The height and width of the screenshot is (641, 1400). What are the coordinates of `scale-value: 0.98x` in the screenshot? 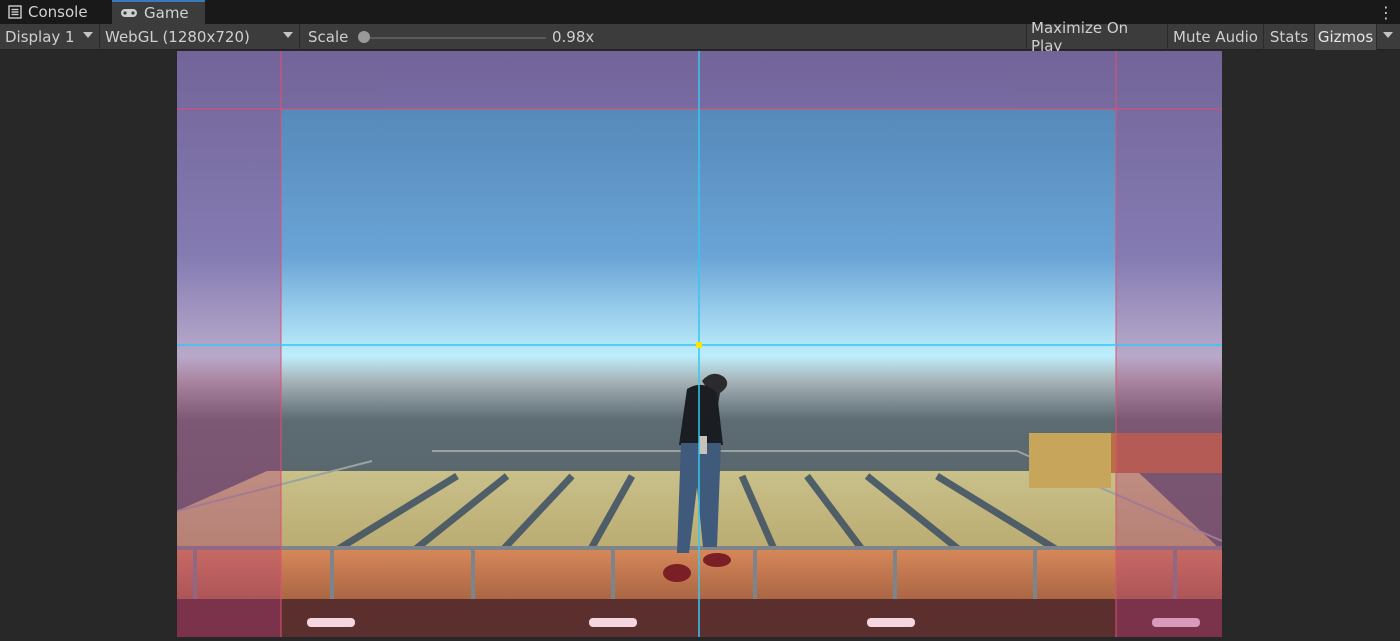 It's located at (573, 37).